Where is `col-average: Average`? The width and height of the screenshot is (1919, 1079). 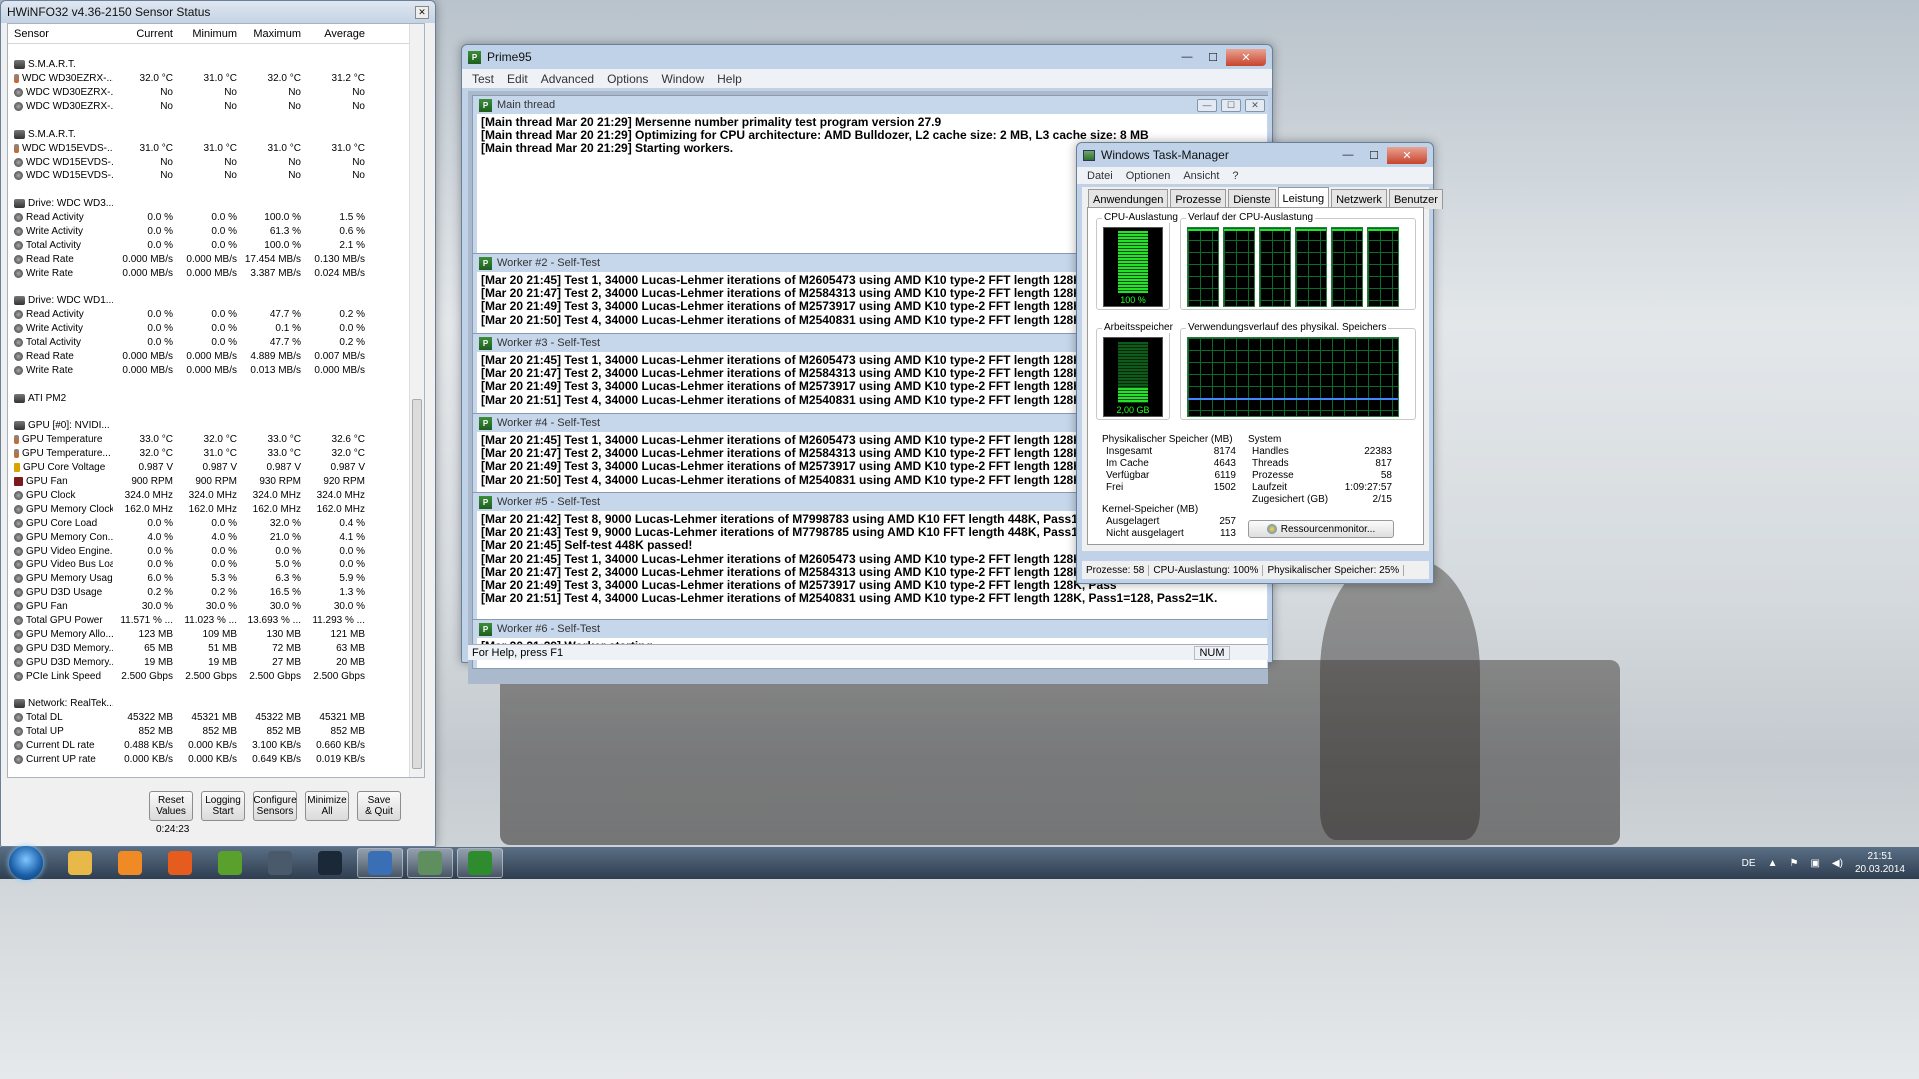
col-average: Average is located at coordinates (337, 34).